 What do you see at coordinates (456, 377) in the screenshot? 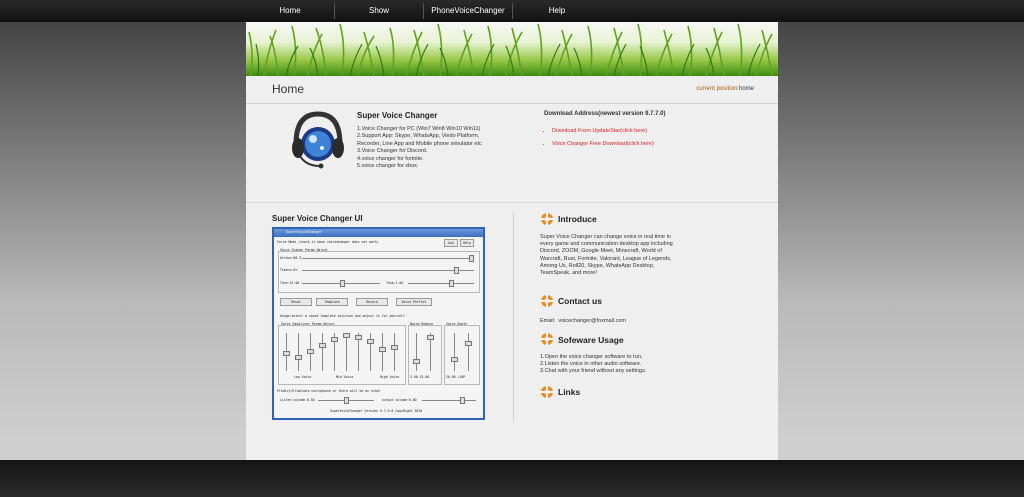
I see `depth-values: 20.00 +10P` at bounding box center [456, 377].